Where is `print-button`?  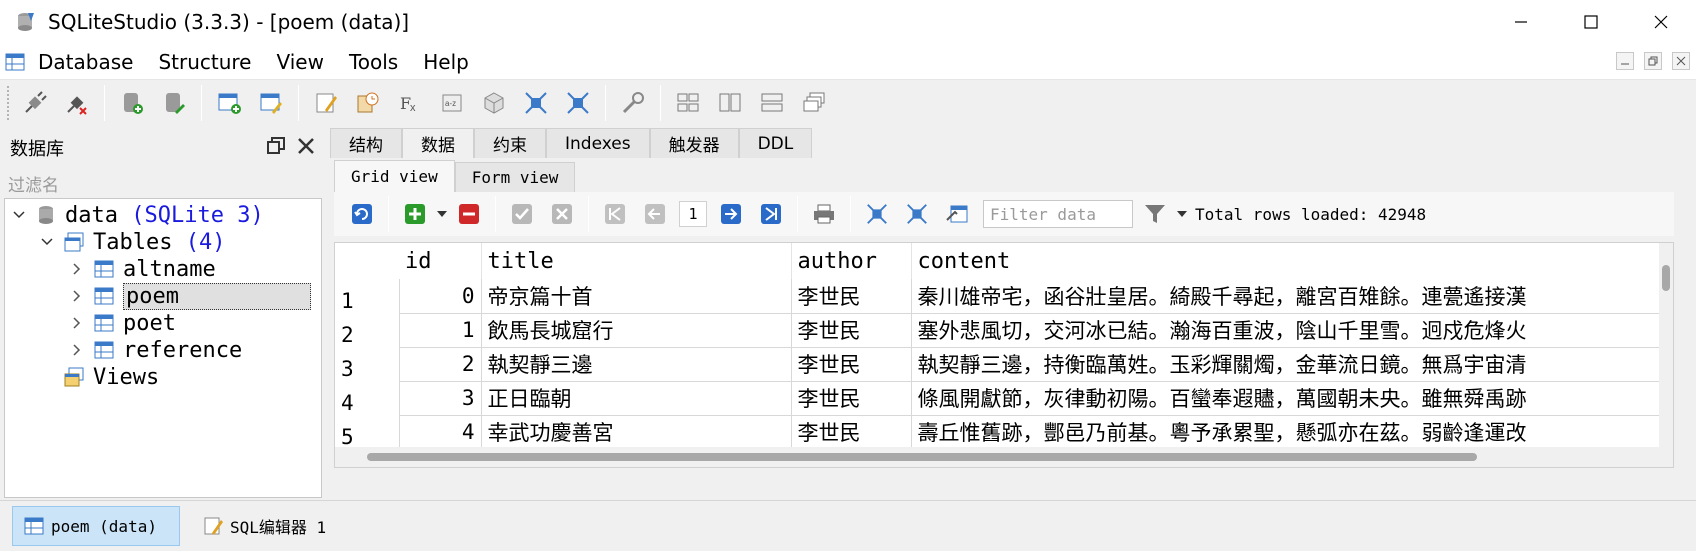 print-button is located at coordinates (824, 214).